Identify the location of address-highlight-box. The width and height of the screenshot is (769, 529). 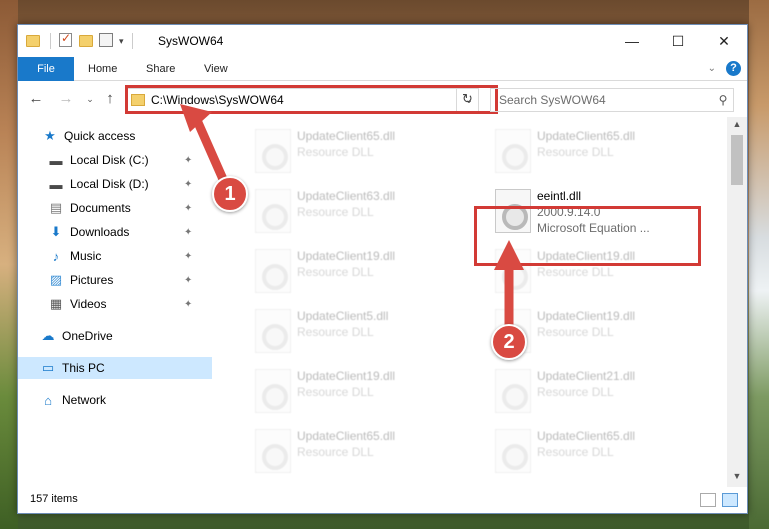
(311, 99).